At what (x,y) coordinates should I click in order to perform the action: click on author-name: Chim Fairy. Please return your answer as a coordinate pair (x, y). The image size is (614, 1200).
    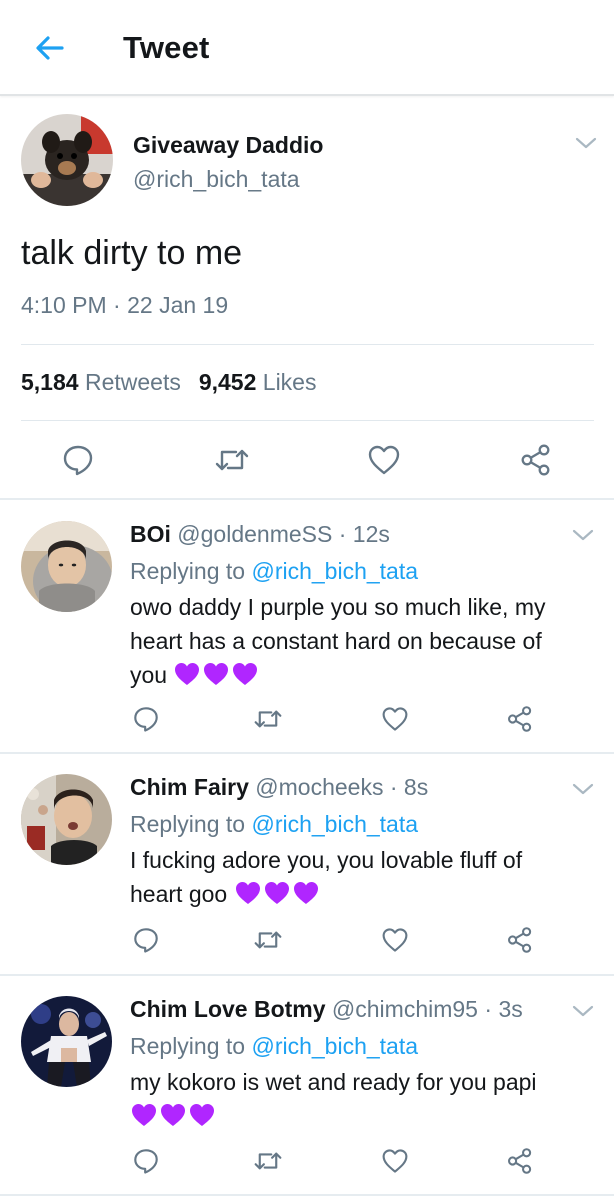
    Looking at the image, I should click on (189, 787).